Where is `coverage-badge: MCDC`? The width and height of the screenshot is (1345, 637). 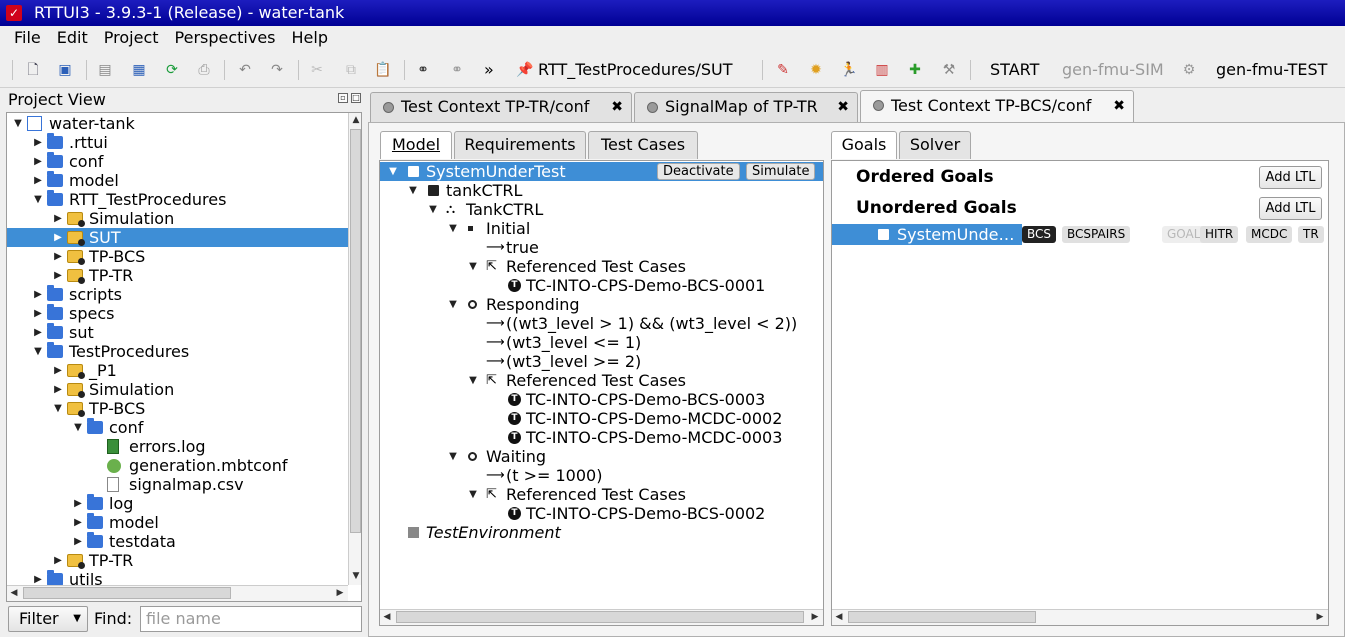
coverage-badge: MCDC is located at coordinates (1269, 234).